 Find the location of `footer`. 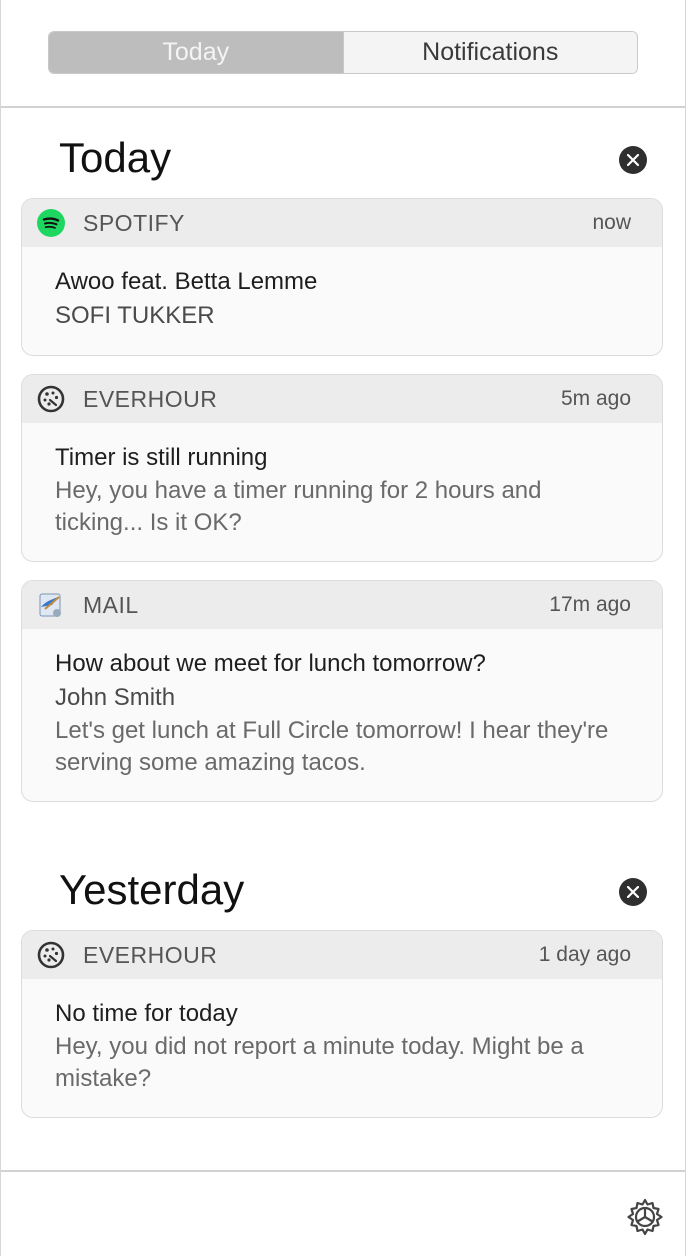

footer is located at coordinates (343, 1213).